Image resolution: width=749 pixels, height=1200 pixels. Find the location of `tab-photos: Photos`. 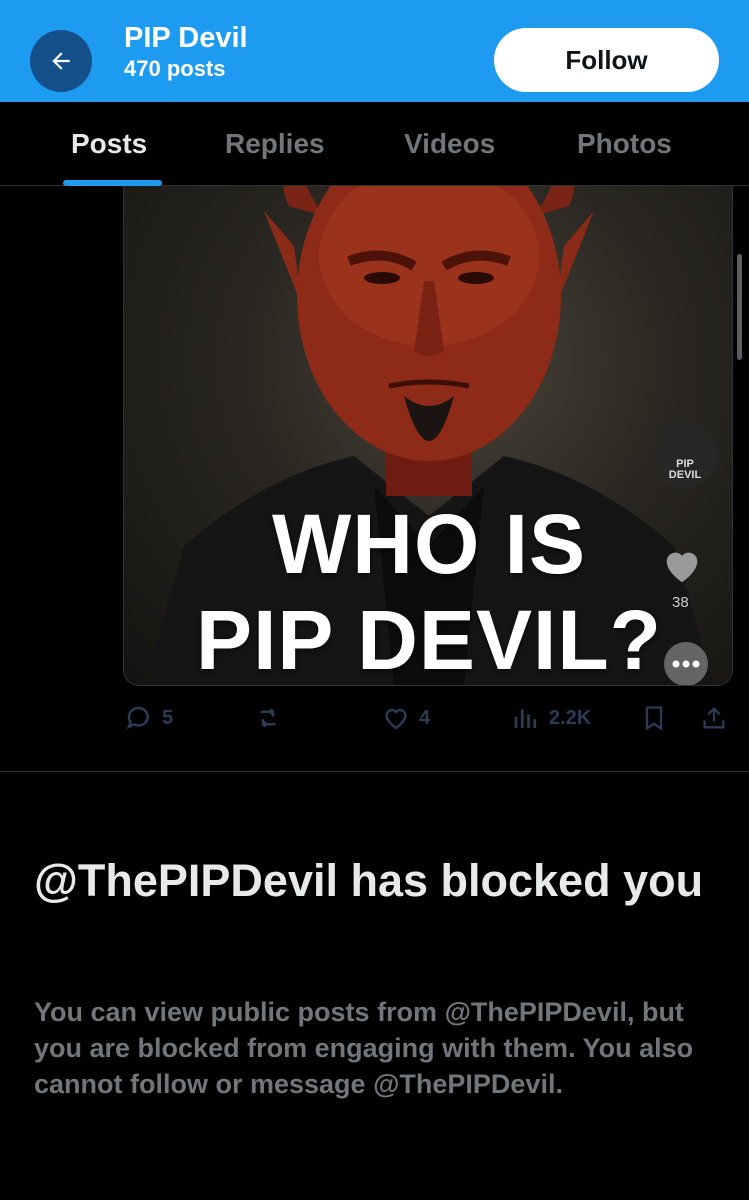

tab-photos: Photos is located at coordinates (624, 144).